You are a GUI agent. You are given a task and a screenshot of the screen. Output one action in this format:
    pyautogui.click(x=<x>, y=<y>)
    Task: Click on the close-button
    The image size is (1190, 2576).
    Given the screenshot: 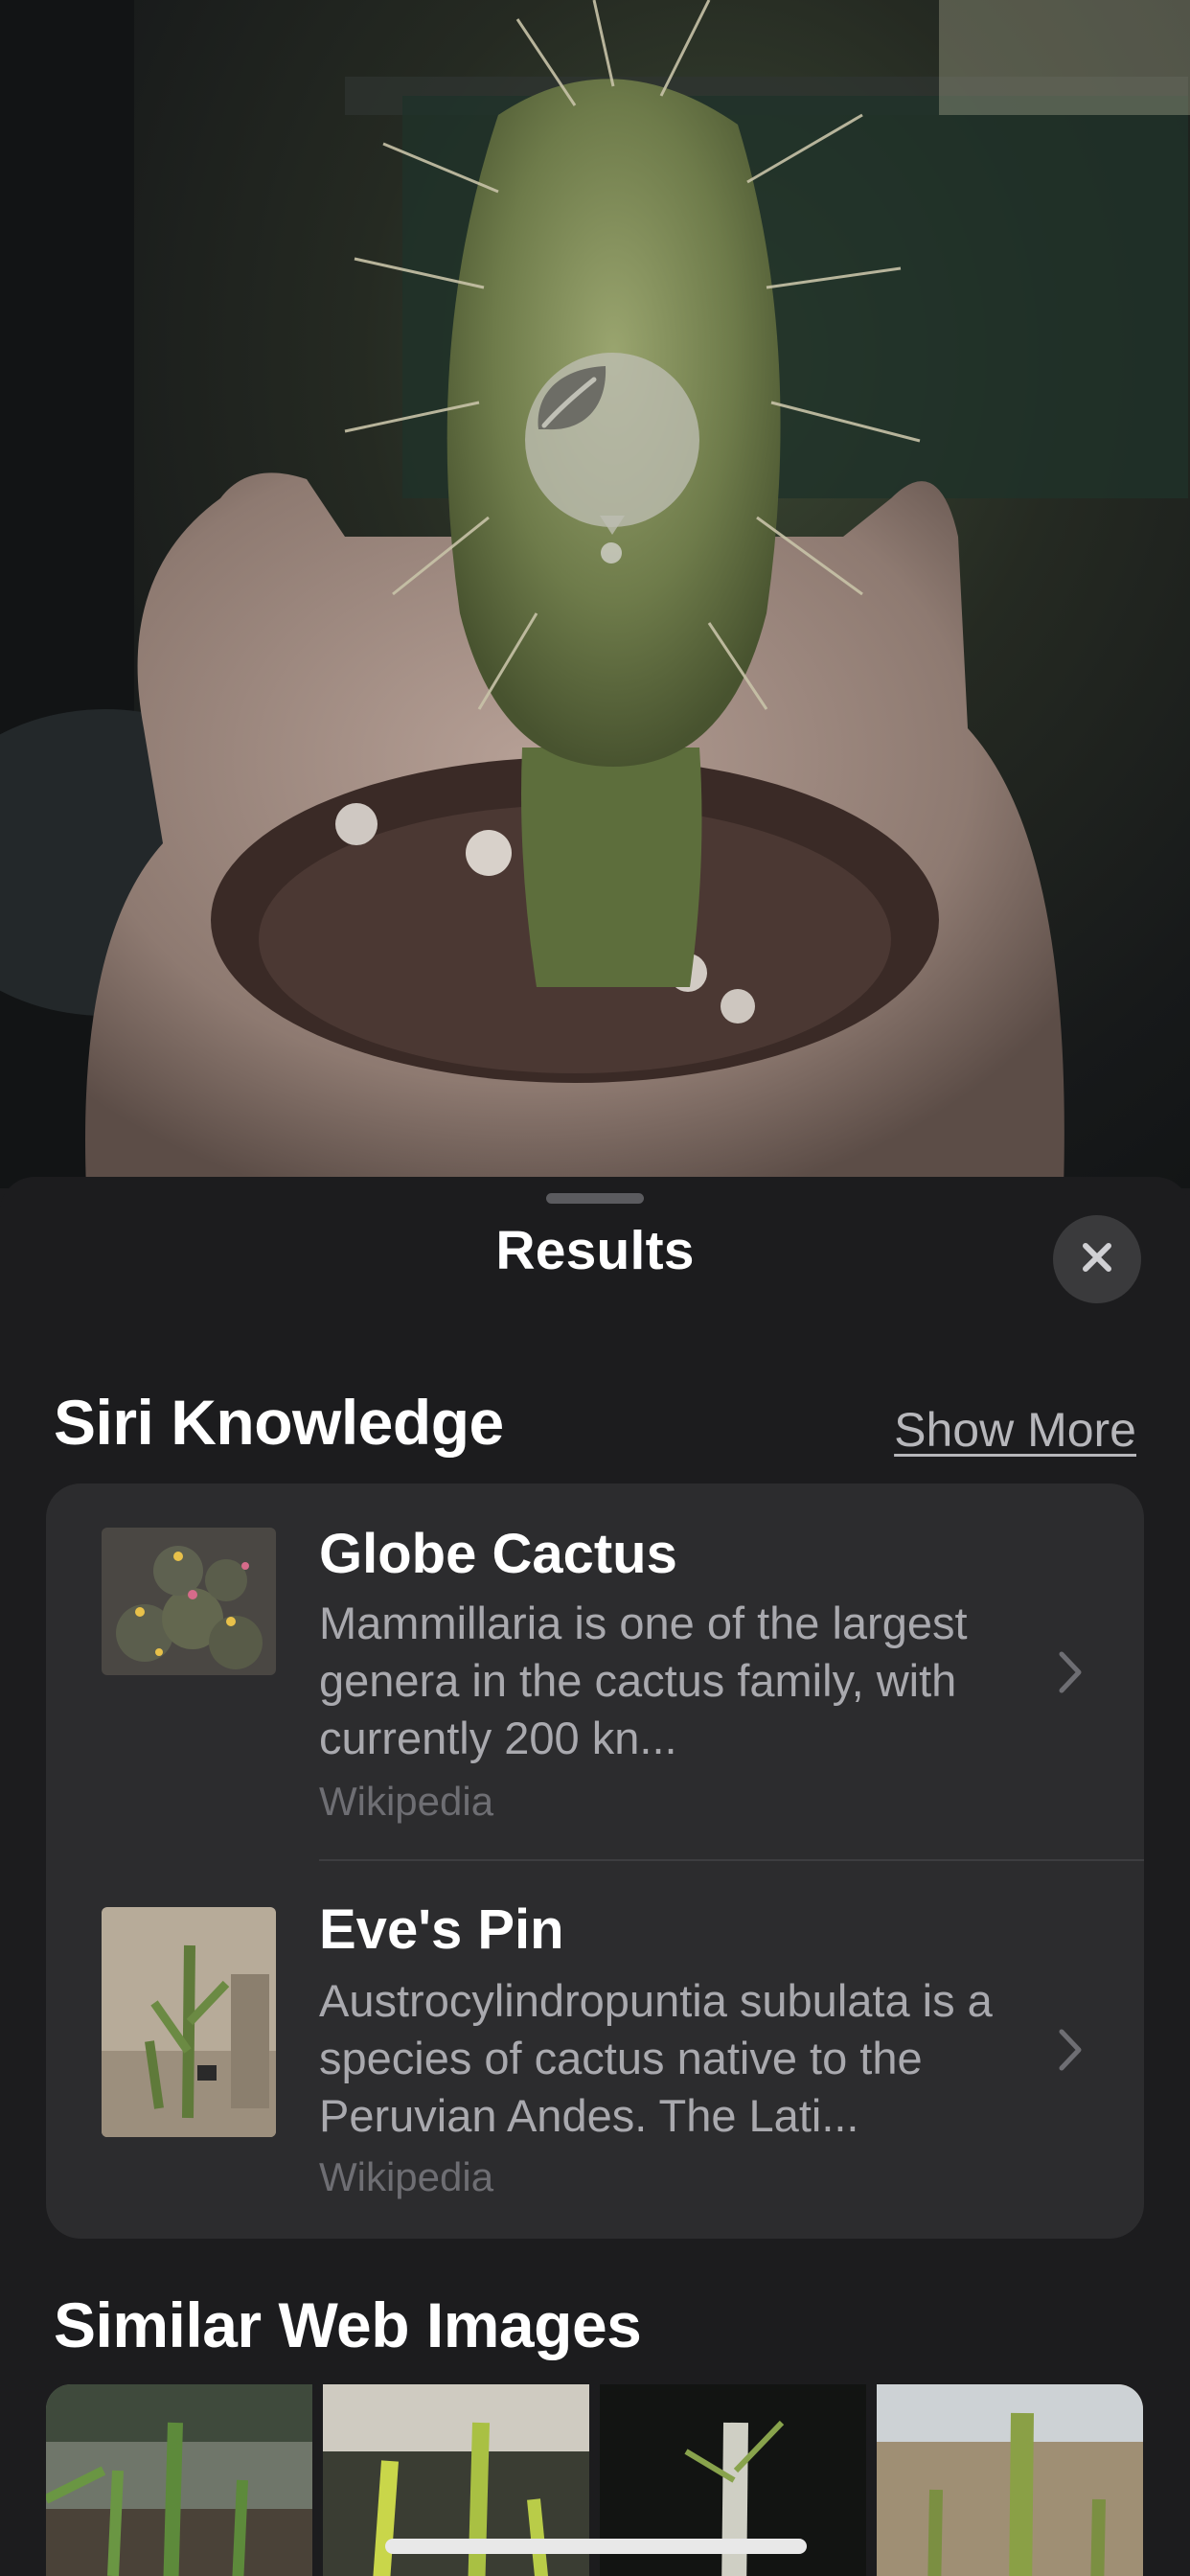 What is the action you would take?
    pyautogui.click(x=1097, y=1259)
    